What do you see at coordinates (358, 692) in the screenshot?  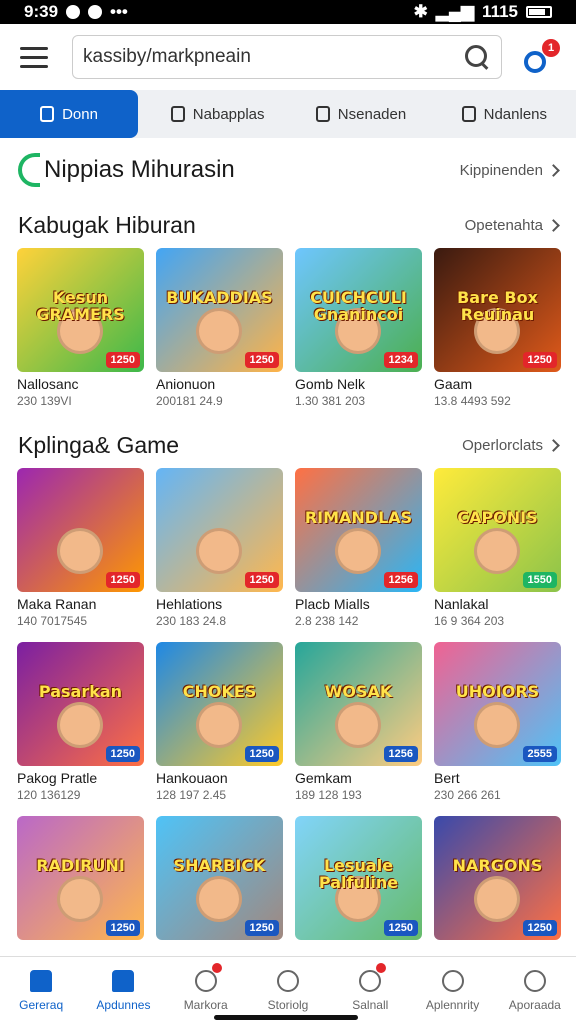 I see `game-art-title: WOSAK` at bounding box center [358, 692].